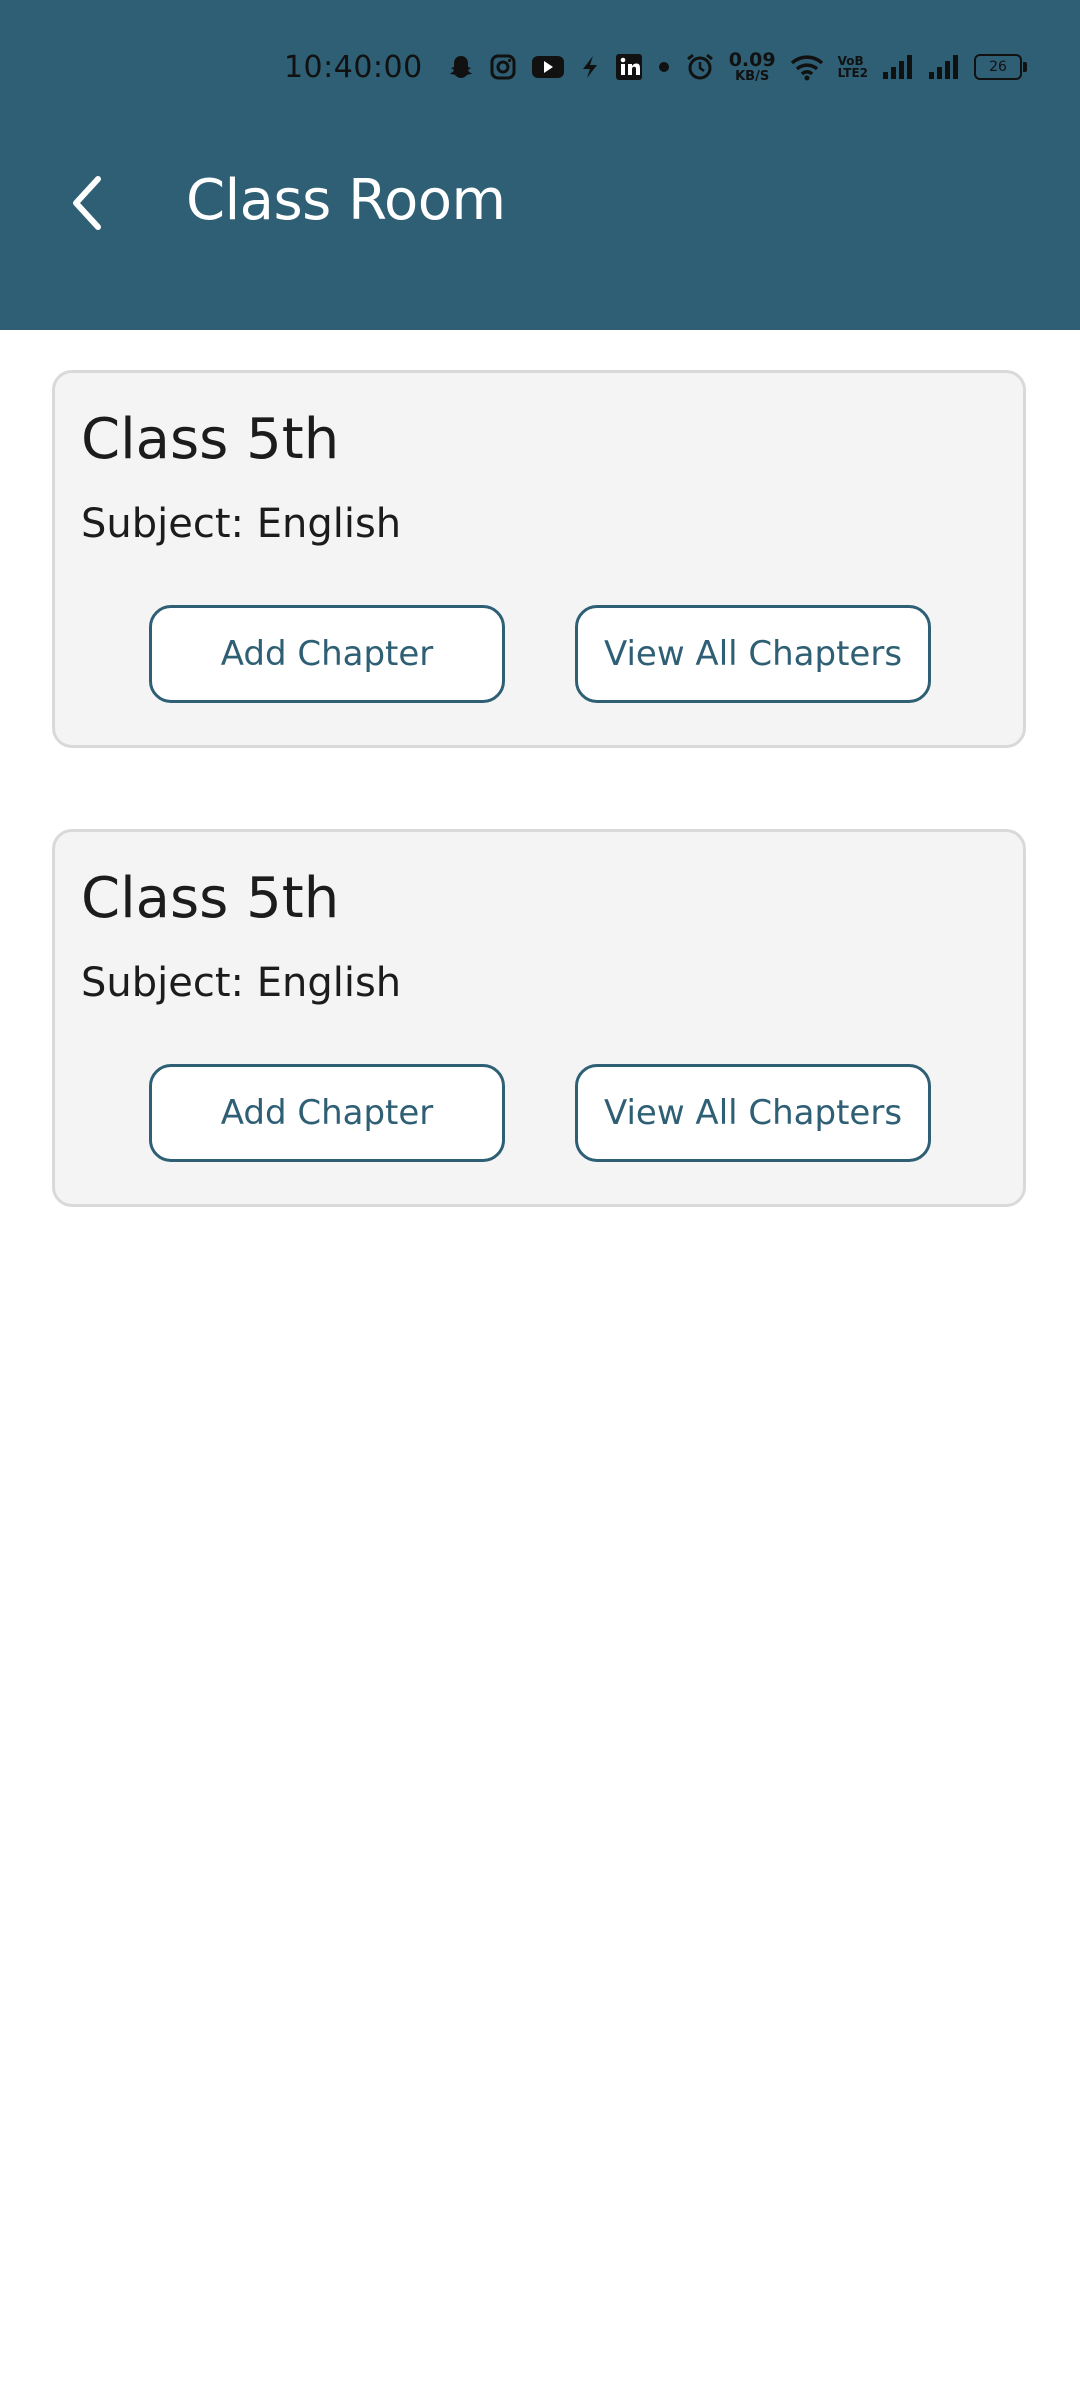  What do you see at coordinates (852, 73) in the screenshot?
I see `volte-bottom: LTE2` at bounding box center [852, 73].